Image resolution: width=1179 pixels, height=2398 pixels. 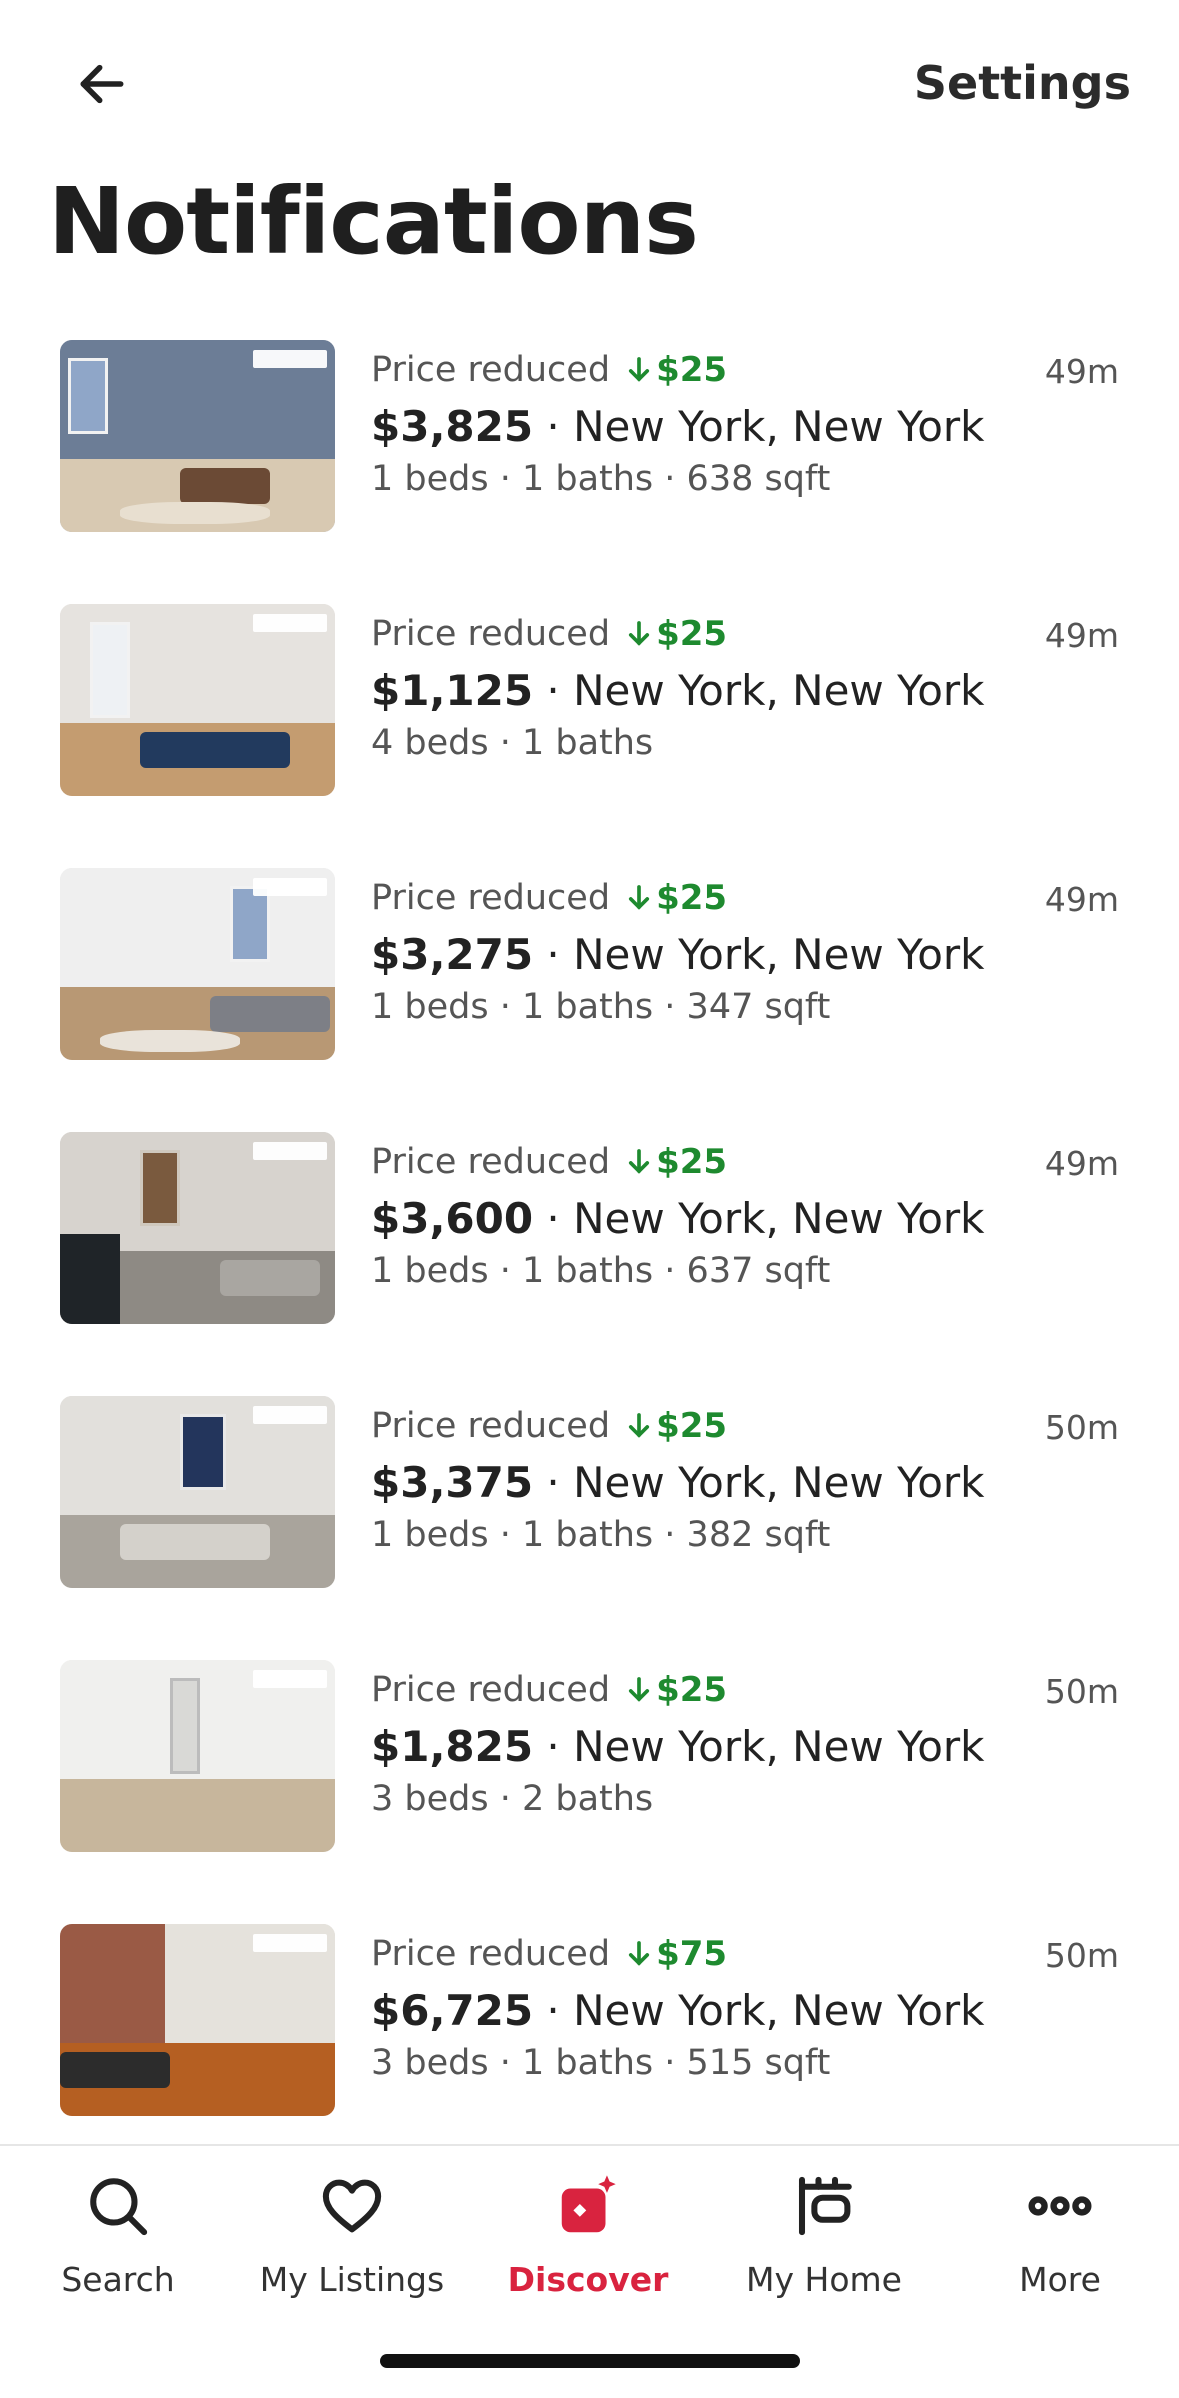 What do you see at coordinates (452, 690) in the screenshot?
I see `listing-price: $1,125` at bounding box center [452, 690].